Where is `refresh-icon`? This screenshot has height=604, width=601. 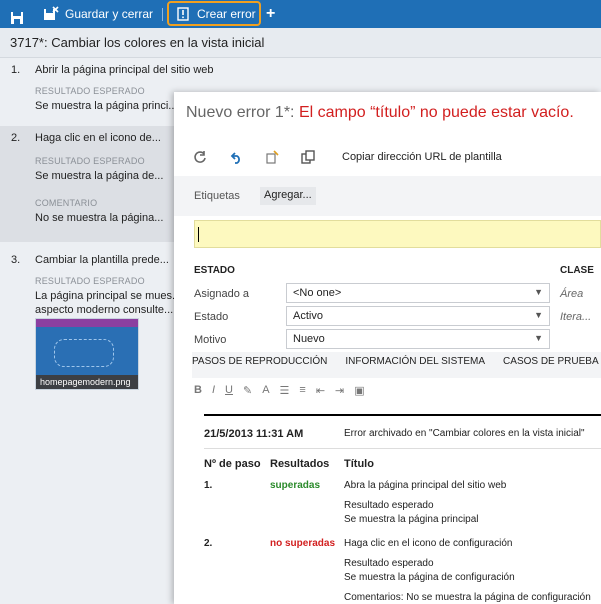
refresh-icon is located at coordinates (200, 157).